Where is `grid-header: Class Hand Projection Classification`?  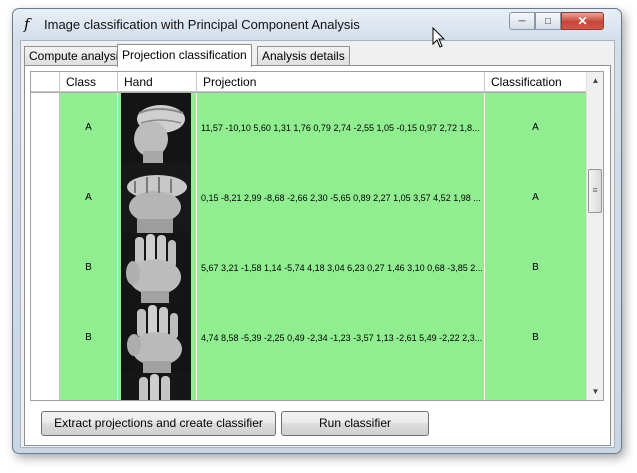 grid-header: Class Hand Projection Classification is located at coordinates (309, 82).